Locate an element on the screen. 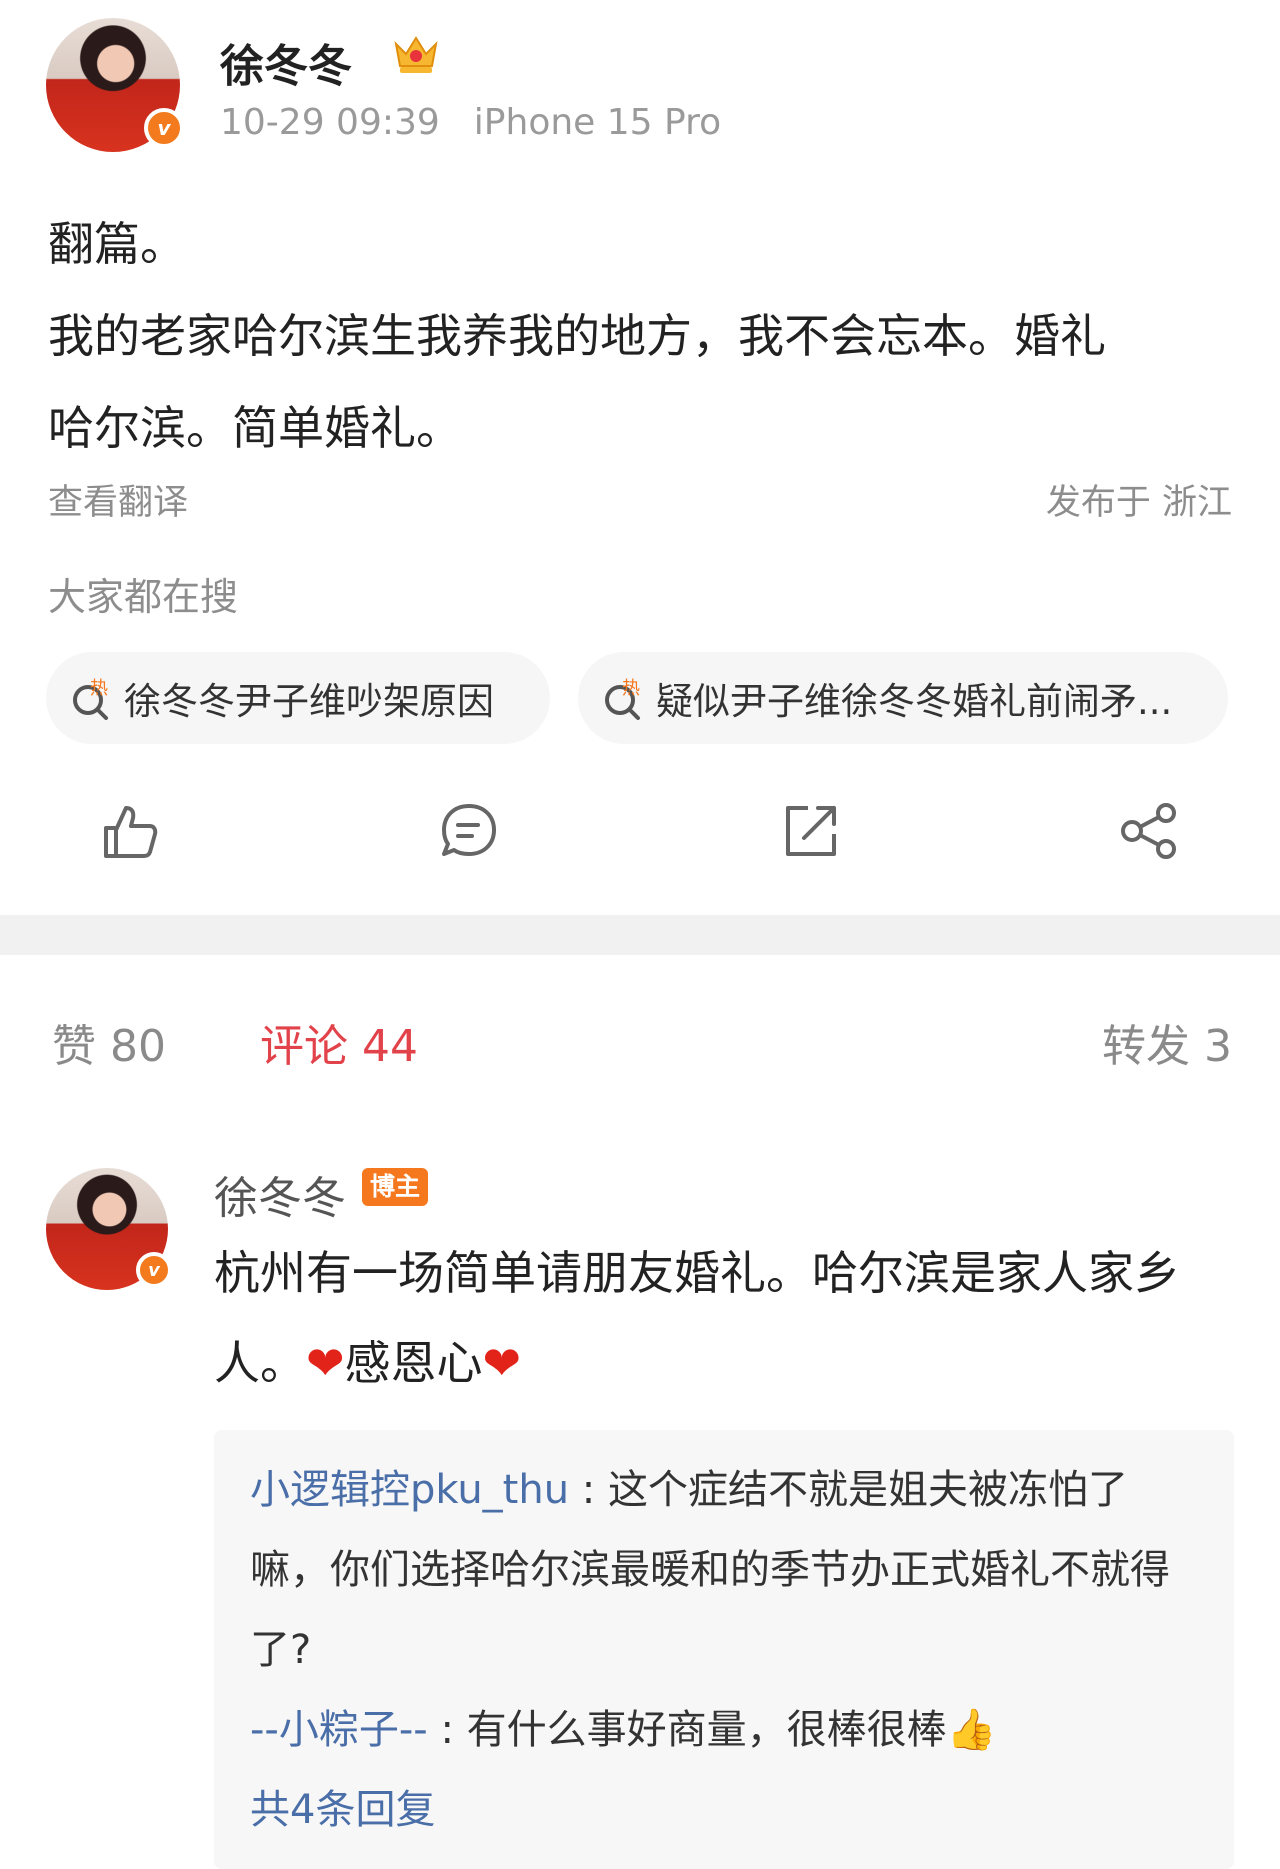  trending-chip: 热 徐冬冬尹子维吵架原因 is located at coordinates (298, 698).